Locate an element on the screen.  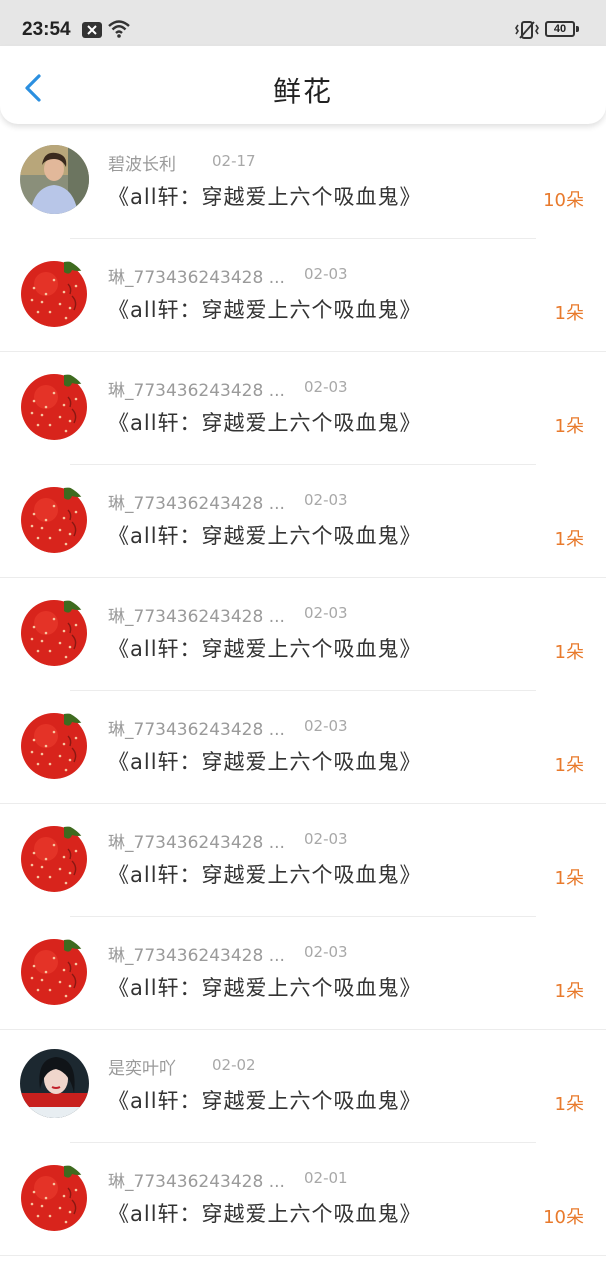
list-item: 碧波长利 02-17 《all轩：穿越爱上六个吸血鬼》 10朵 is located at coordinates (303, 182).